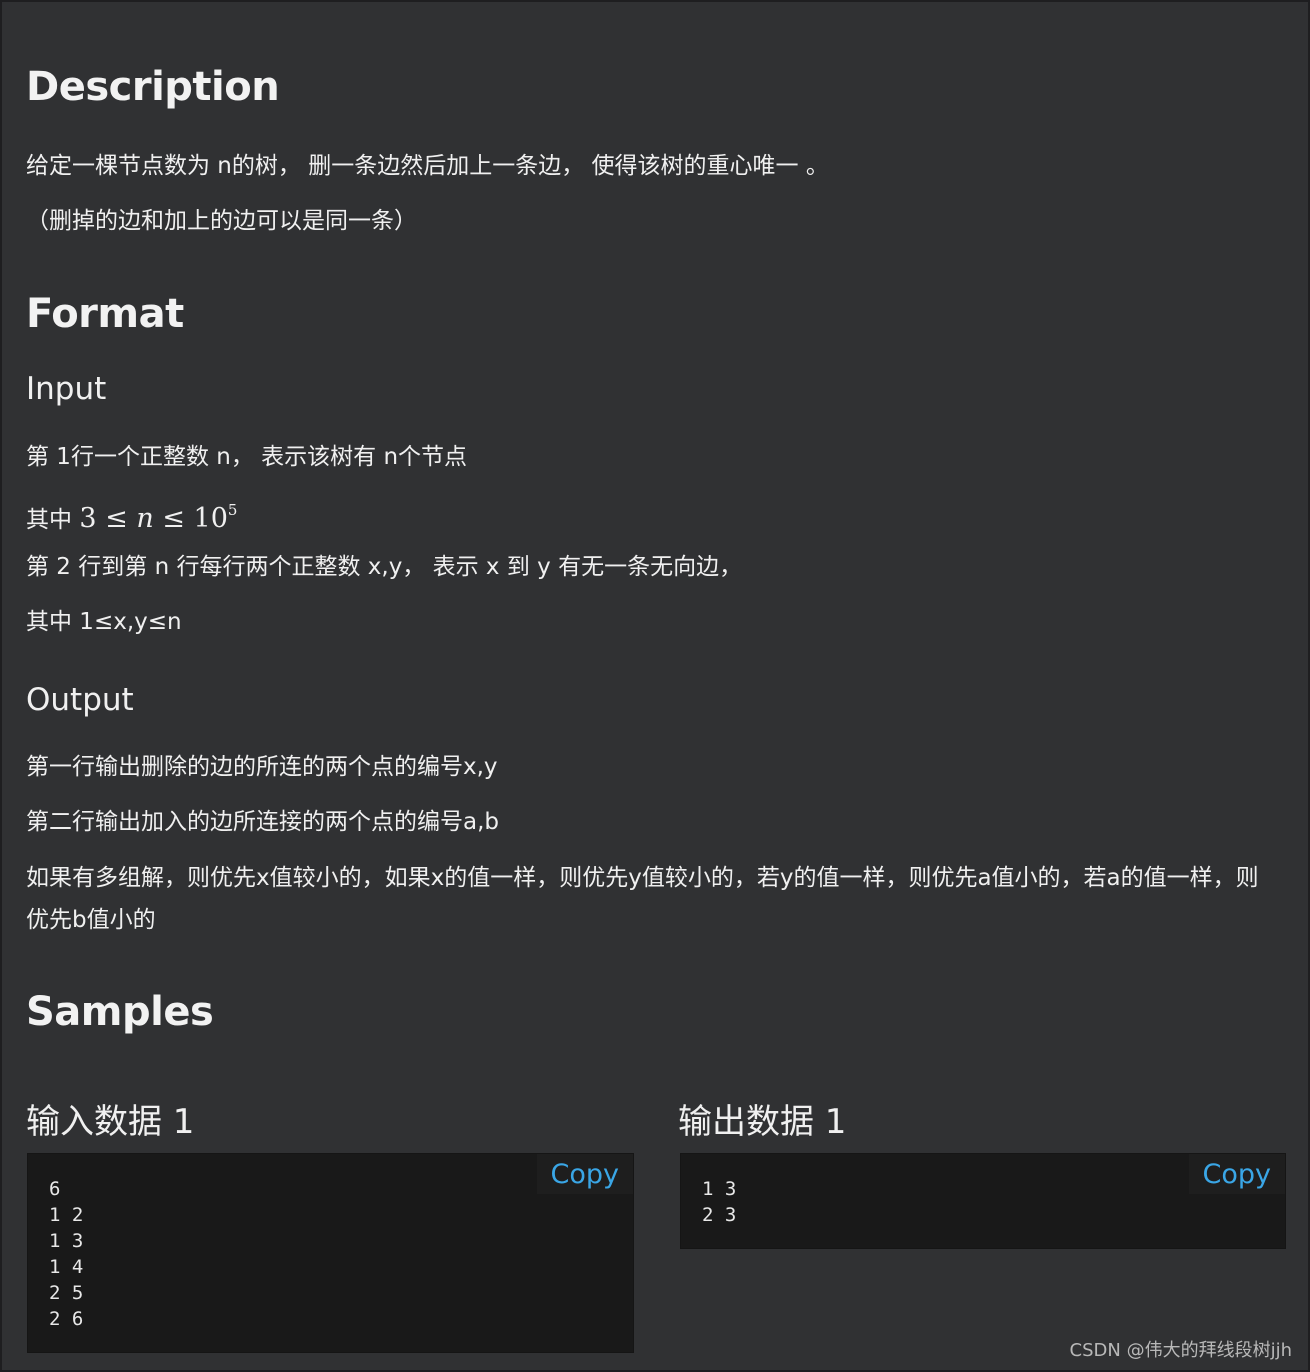 This screenshot has height=1372, width=1310. Describe the element at coordinates (983, 1201) in the screenshot. I see `sample-output-box: Copy 1 3 2 3` at that location.